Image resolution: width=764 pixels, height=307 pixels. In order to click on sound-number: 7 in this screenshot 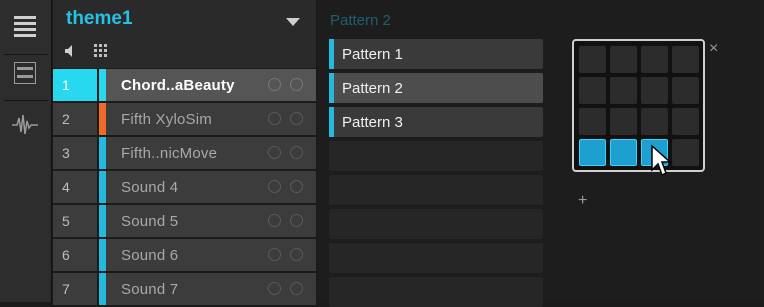, I will do `click(75, 289)`.